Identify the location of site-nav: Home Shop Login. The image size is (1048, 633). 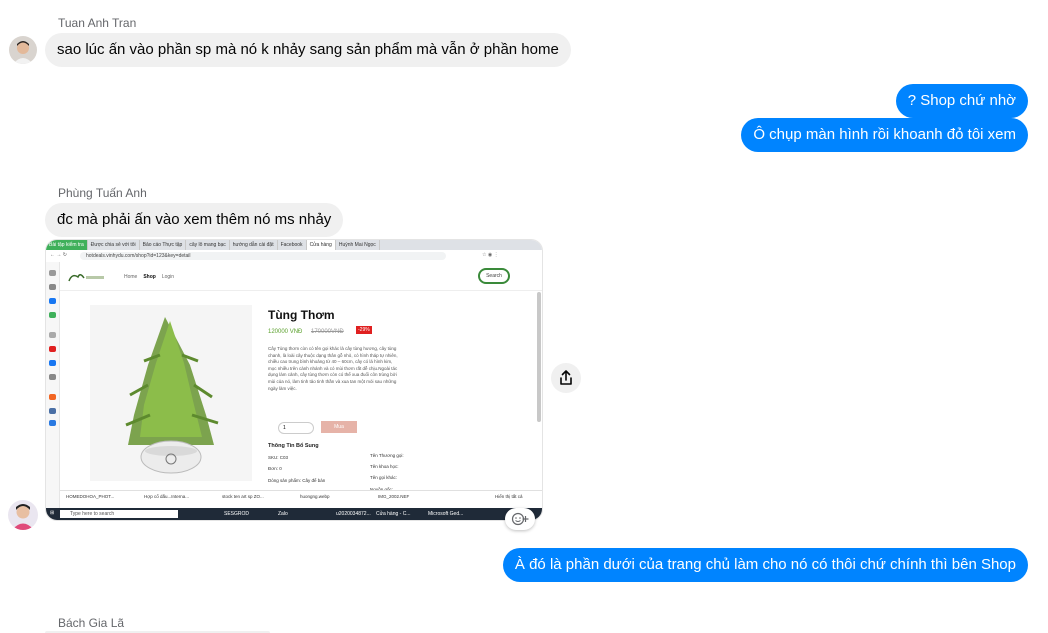
(149, 277).